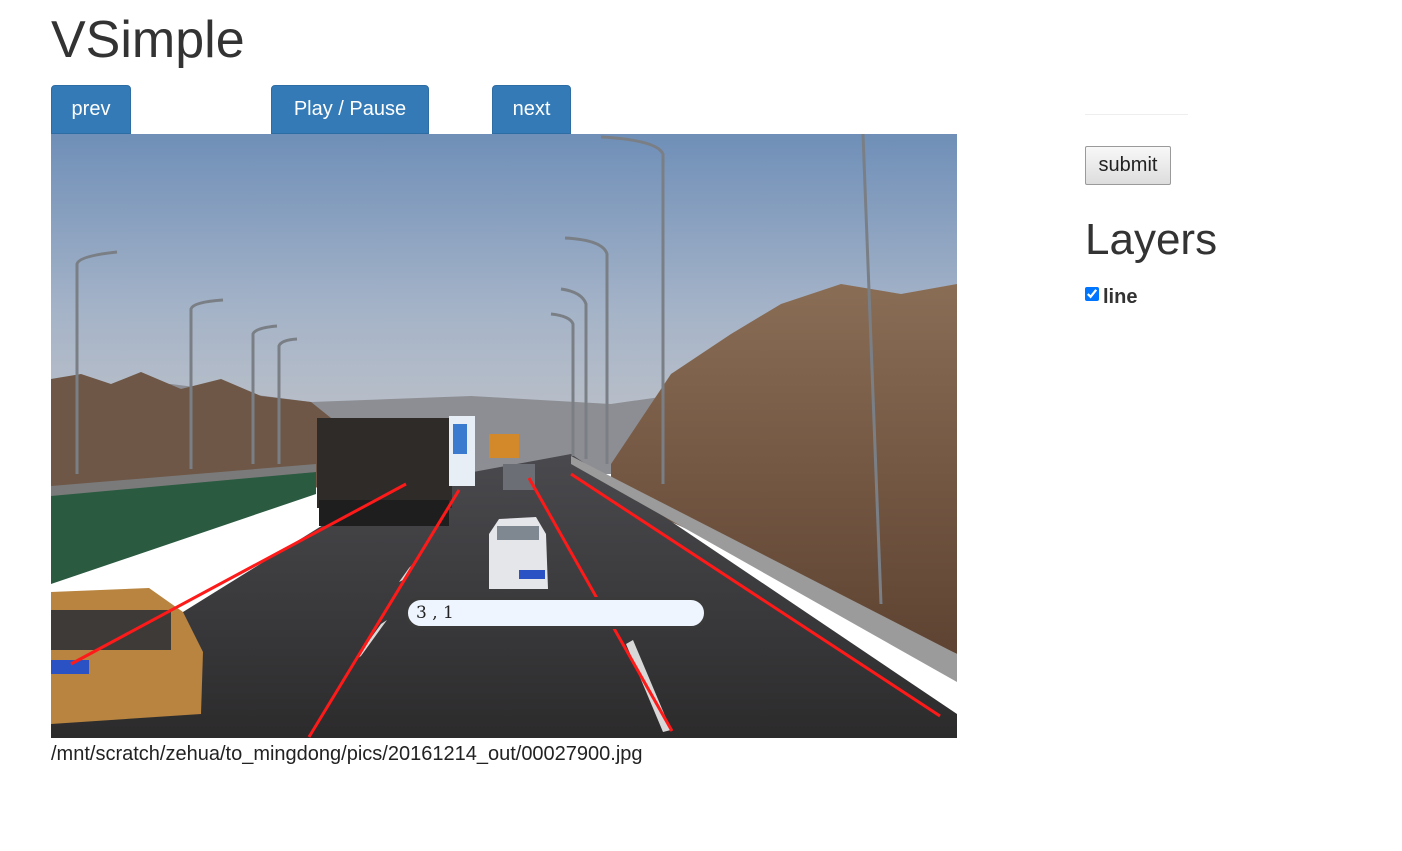 This screenshot has height=851, width=1402. I want to click on layers-heading: Layers, so click(1151, 239).